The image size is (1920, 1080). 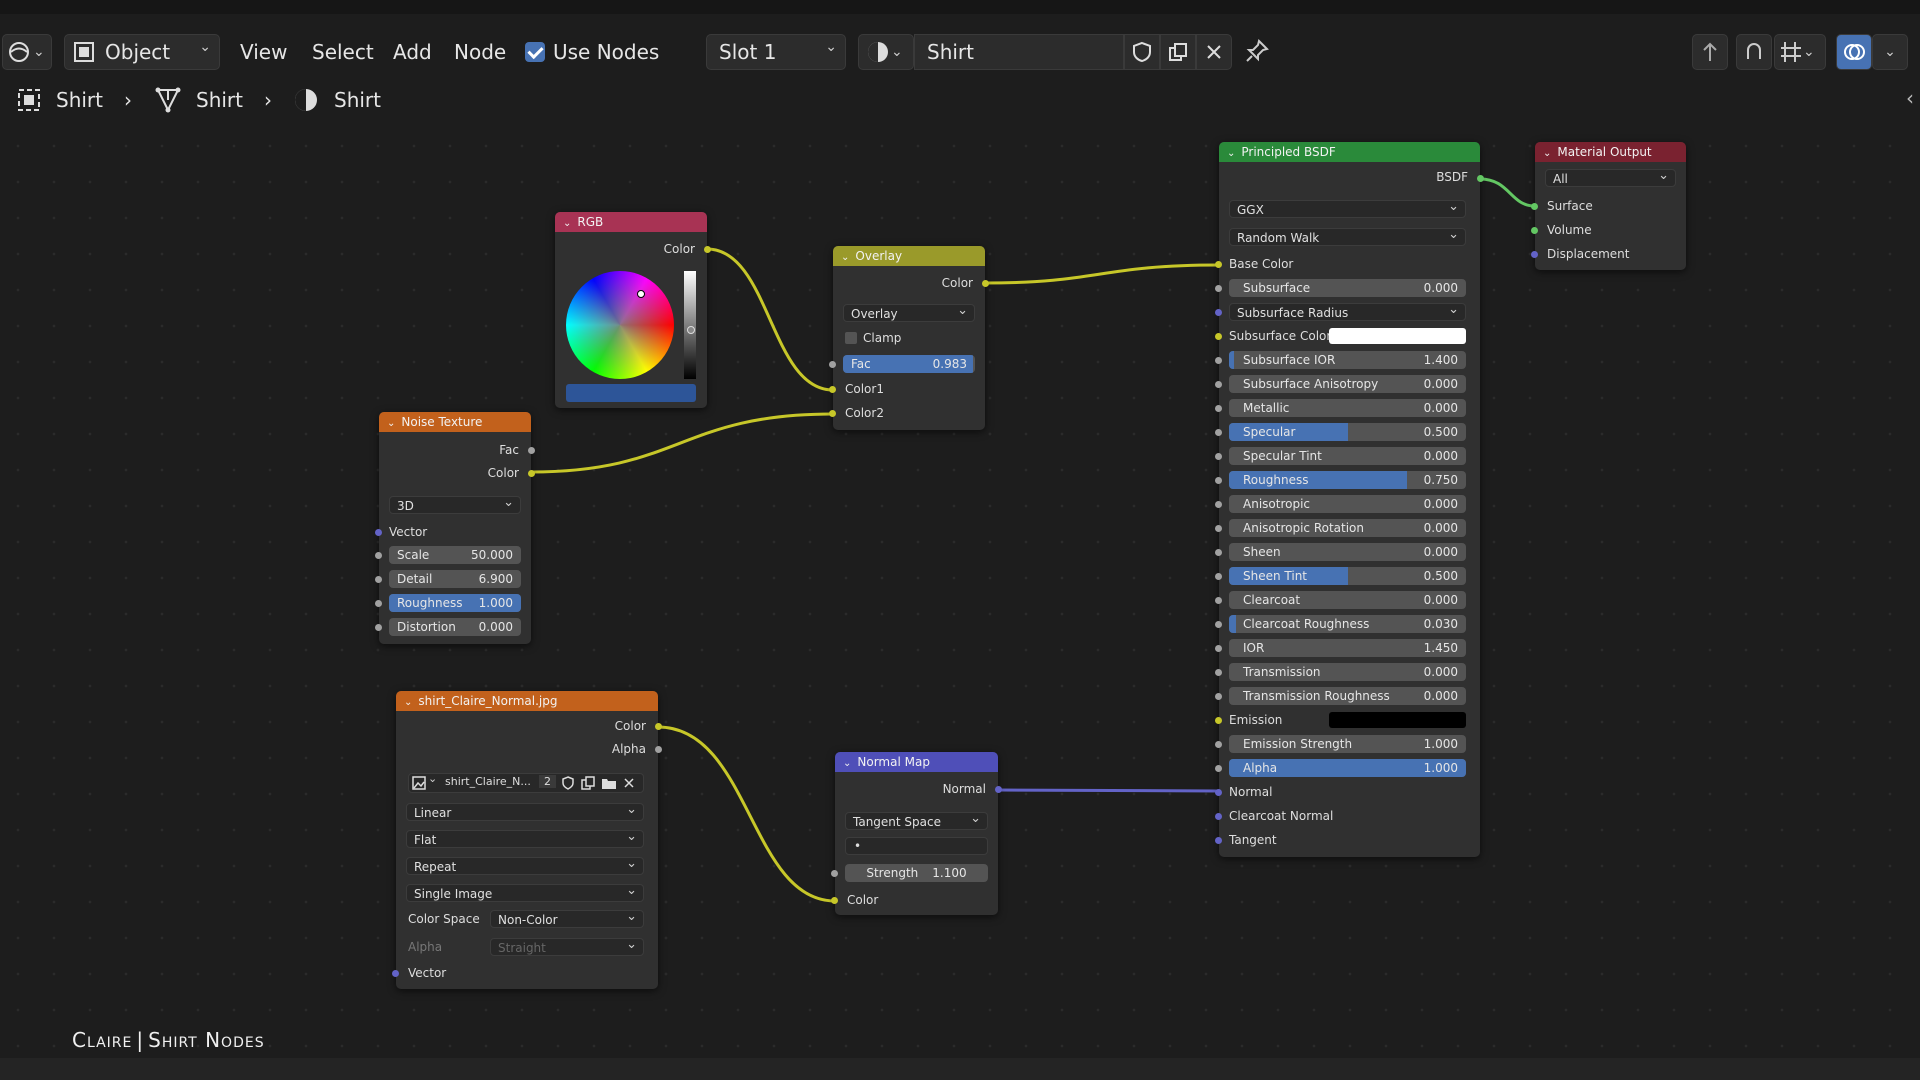 What do you see at coordinates (629, 783) in the screenshot?
I see `close-icon` at bounding box center [629, 783].